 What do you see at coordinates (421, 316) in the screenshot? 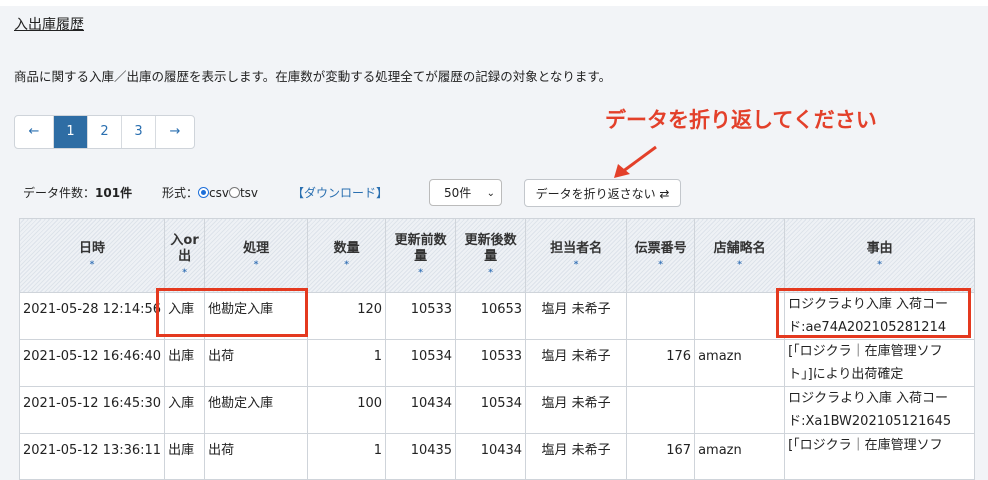
I see `cell-before: 10533` at bounding box center [421, 316].